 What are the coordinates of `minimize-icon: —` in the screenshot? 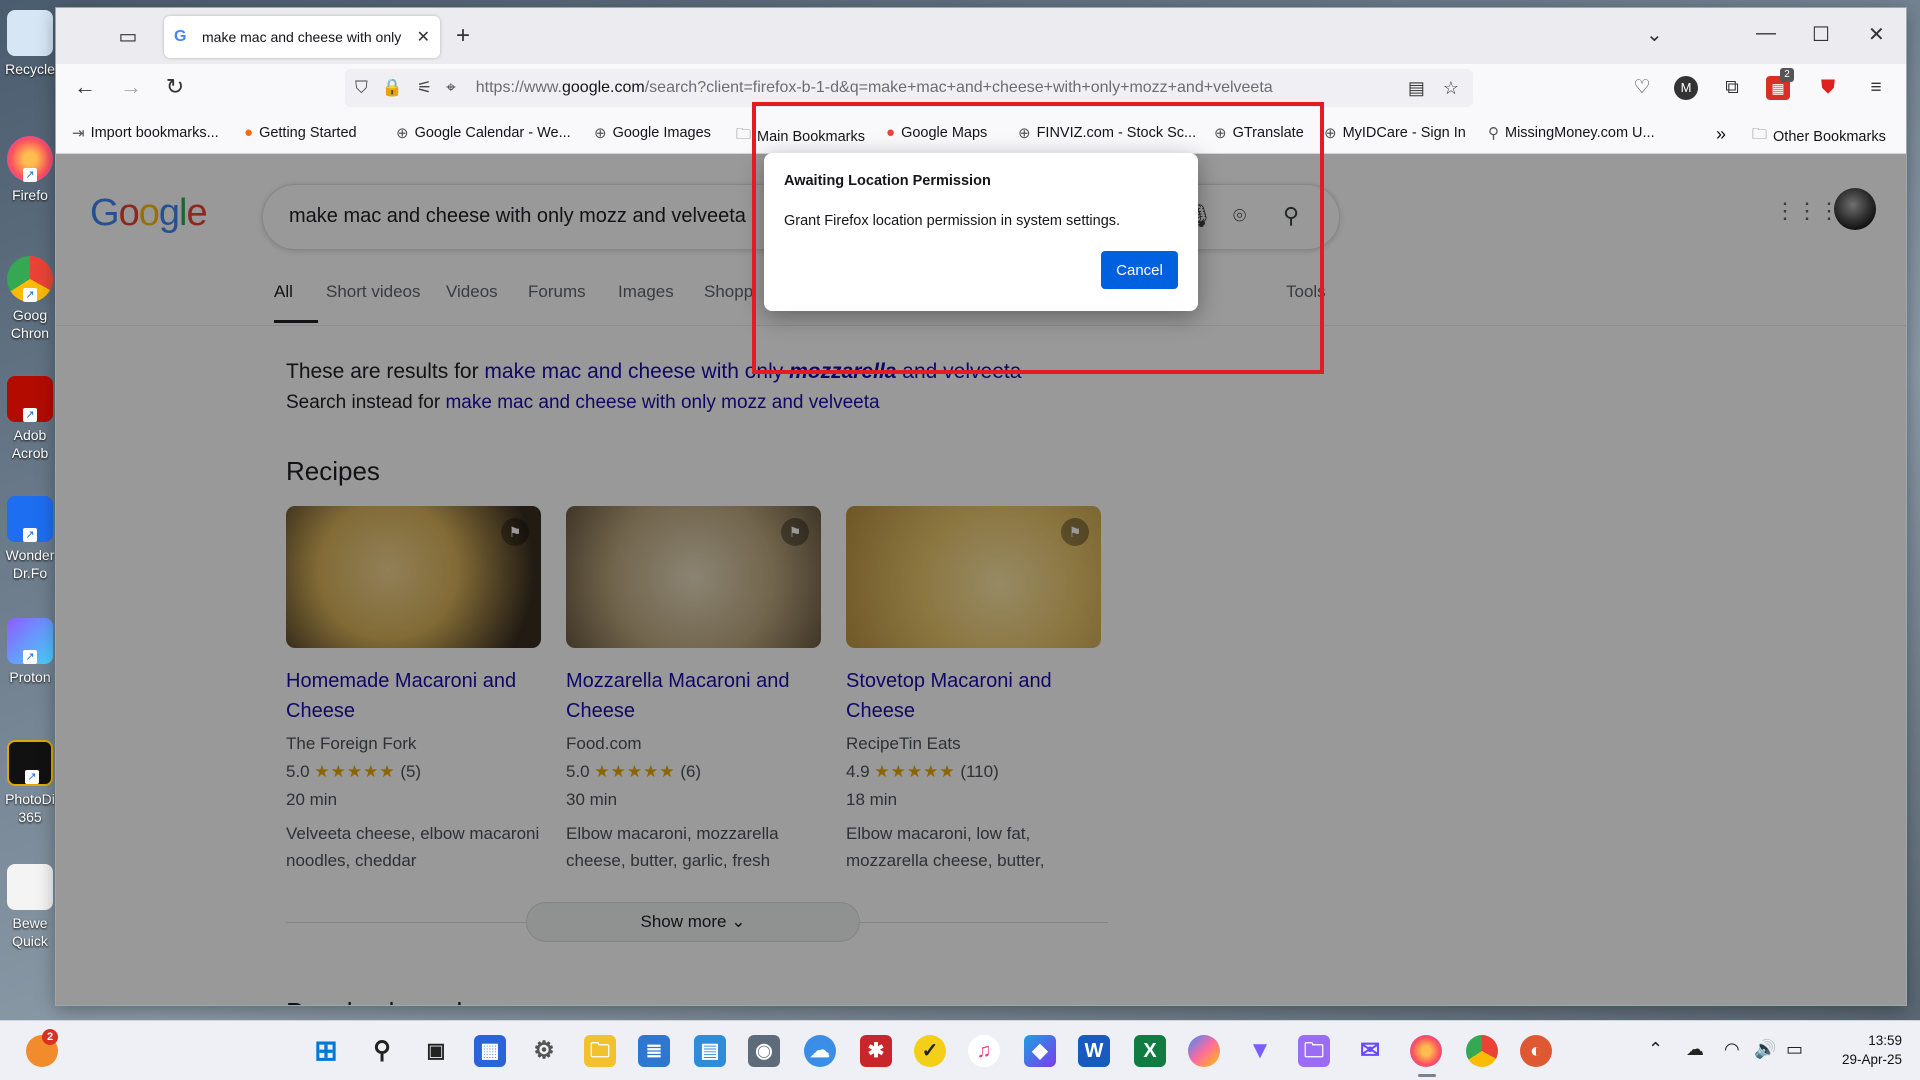 It's located at (1766, 33).